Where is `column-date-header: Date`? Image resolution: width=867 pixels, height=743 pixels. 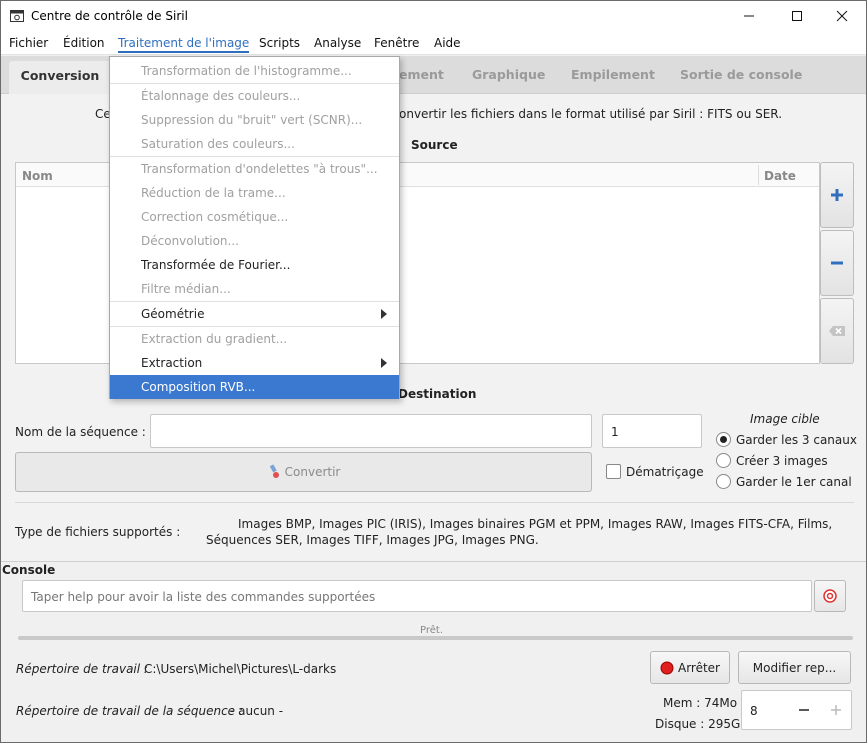
column-date-header: Date is located at coordinates (780, 176).